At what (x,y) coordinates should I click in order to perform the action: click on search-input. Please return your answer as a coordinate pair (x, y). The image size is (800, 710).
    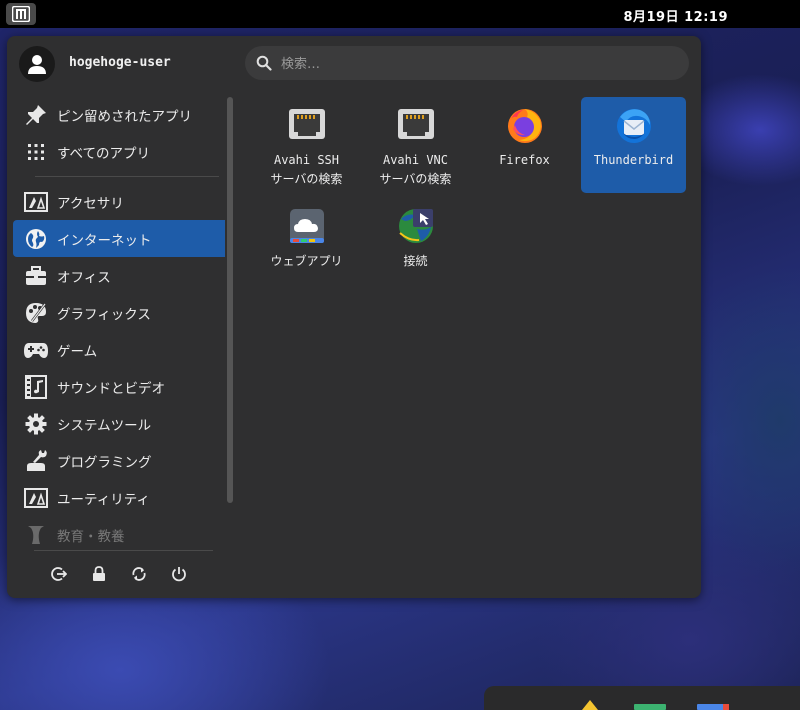
    Looking at the image, I should click on (471, 64).